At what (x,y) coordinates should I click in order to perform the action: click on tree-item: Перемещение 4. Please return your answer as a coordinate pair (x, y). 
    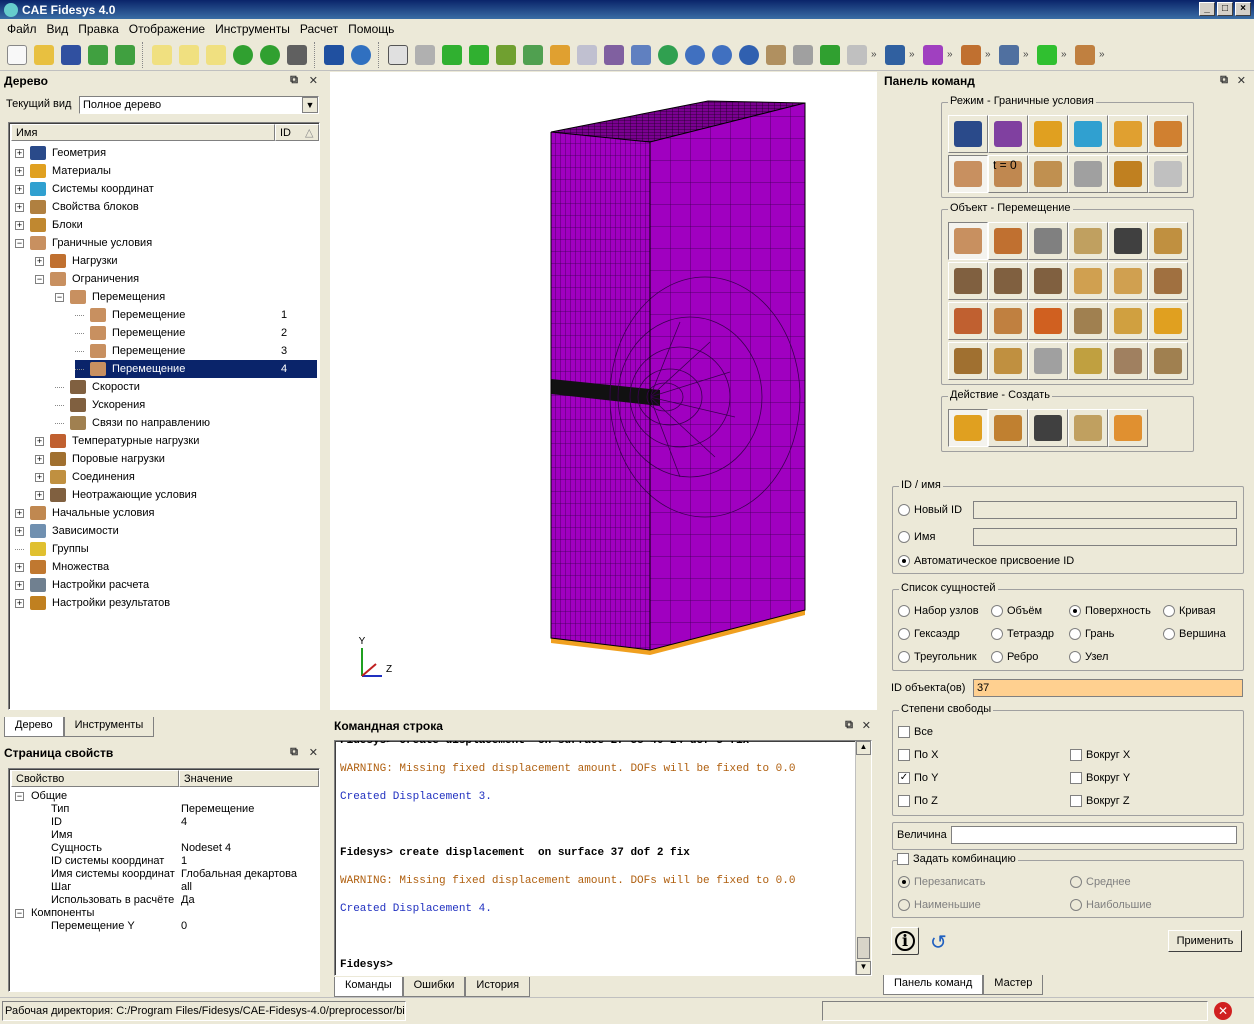
    Looking at the image, I should click on (196, 369).